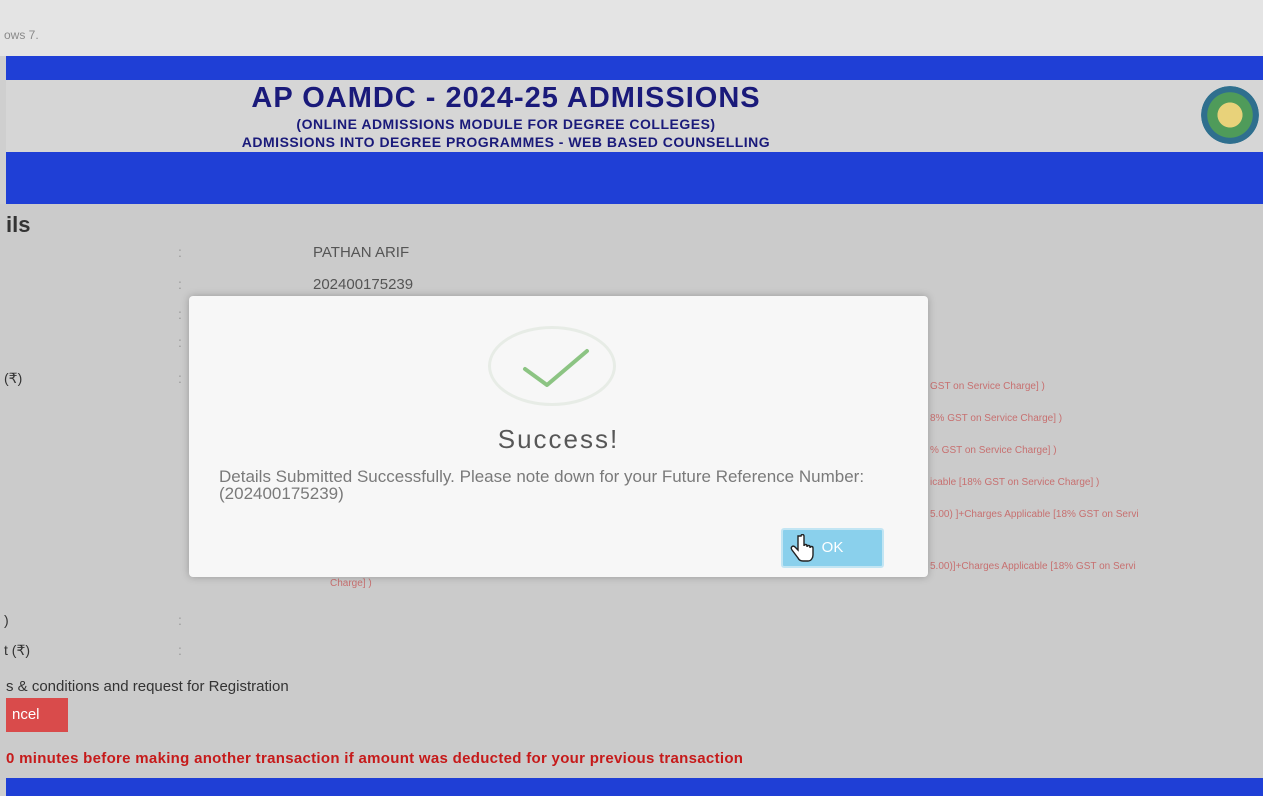 The image size is (1263, 796). Describe the element at coordinates (361, 252) in the screenshot. I see `candidate-name-value: PATHAN ARIF` at that location.